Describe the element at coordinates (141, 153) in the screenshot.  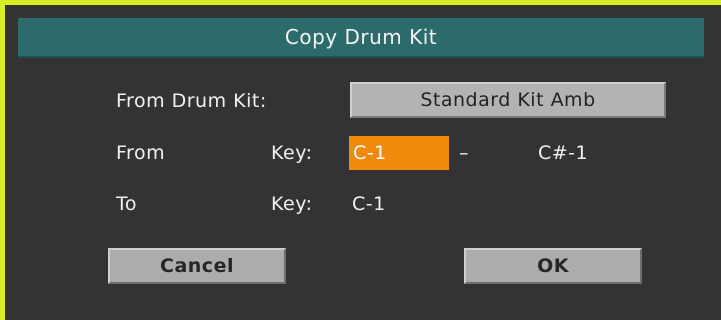
I see `from-label: From` at that location.